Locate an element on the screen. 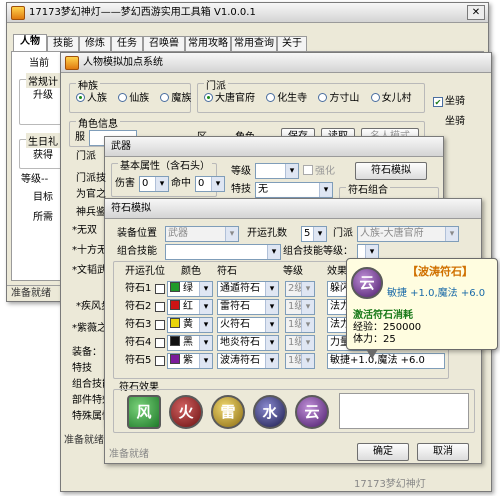  gem-row-color-select: 红 is located at coordinates (190, 307).